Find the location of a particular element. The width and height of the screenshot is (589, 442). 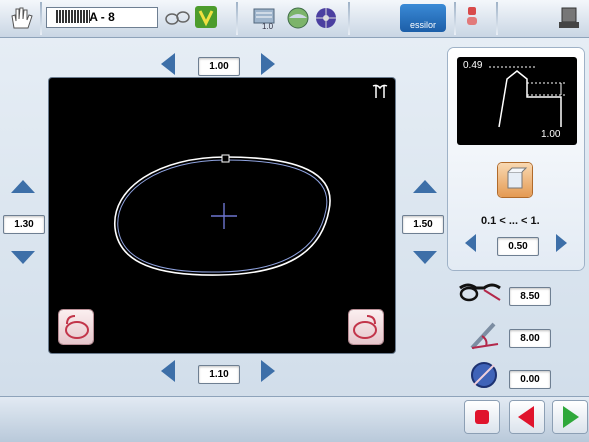

bevel-profile-line is located at coordinates (530, 99).